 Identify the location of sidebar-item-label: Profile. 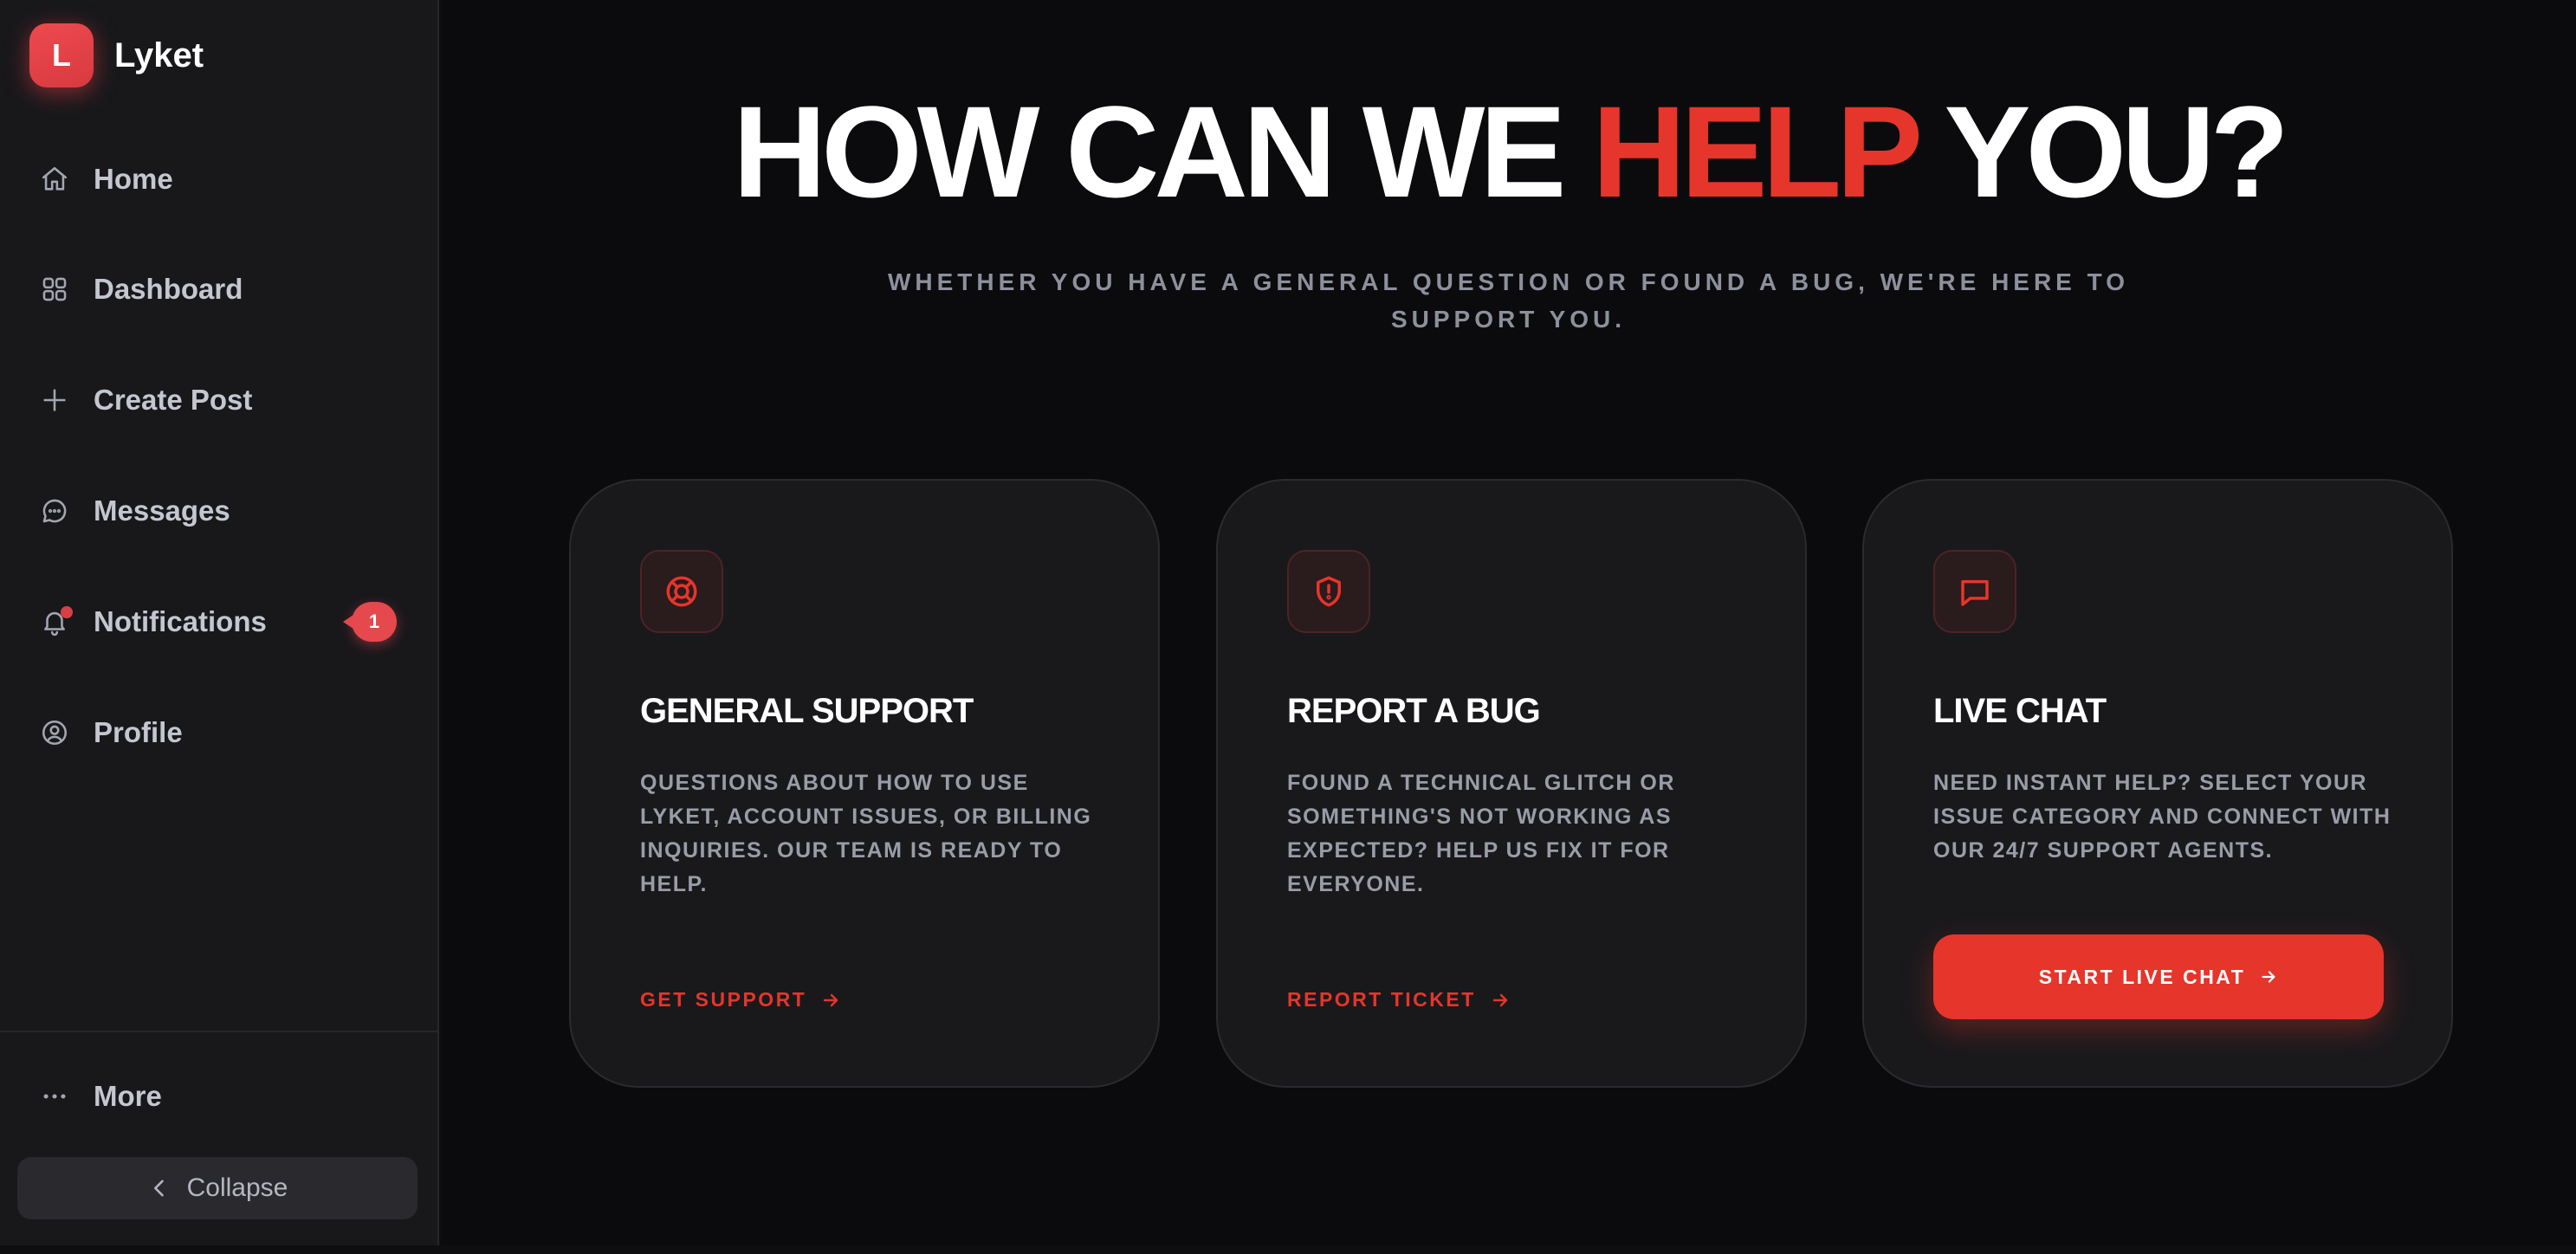
(138, 732).